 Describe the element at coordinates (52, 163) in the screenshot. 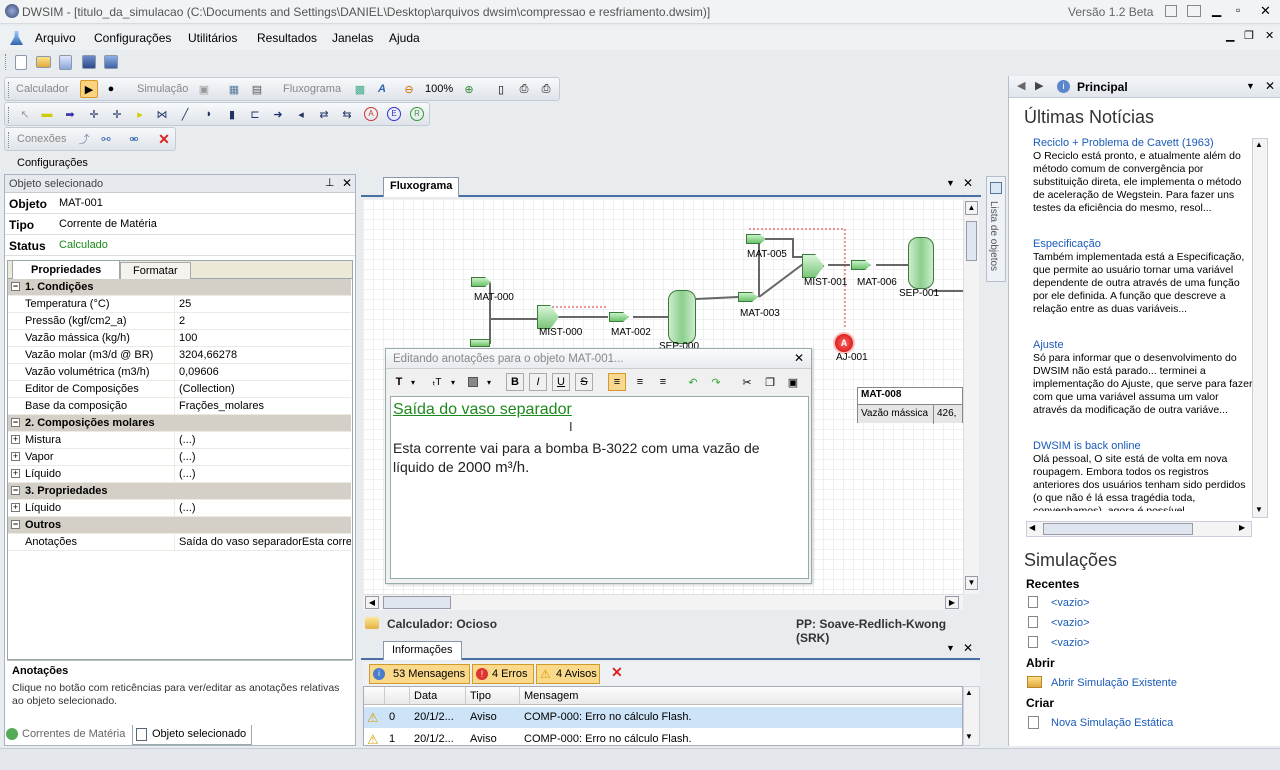

I see `configuracoes-label: Configurações` at that location.